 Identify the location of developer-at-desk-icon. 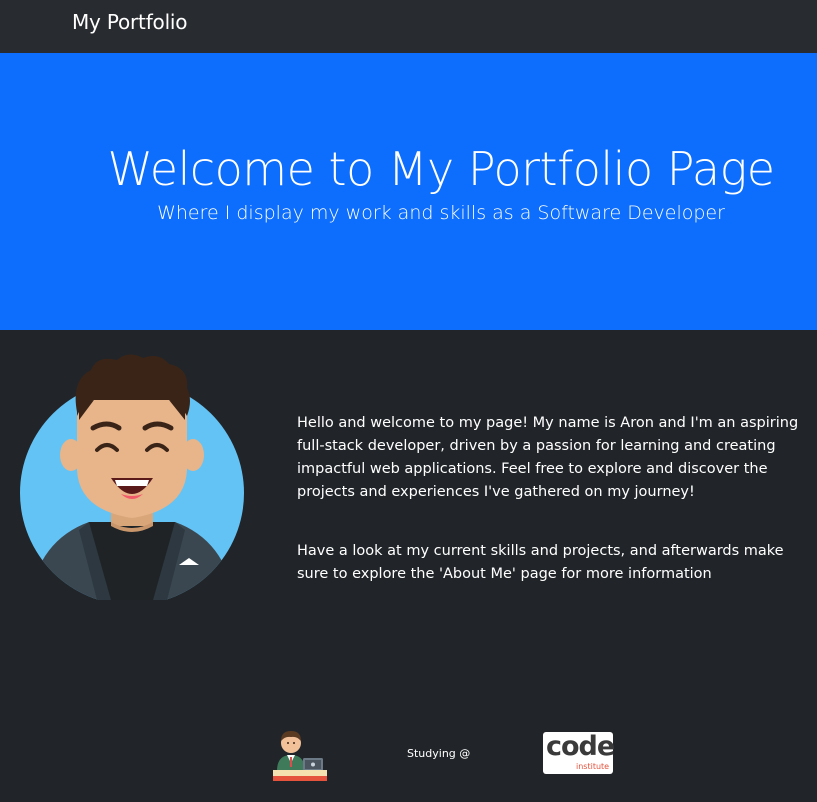
(300, 756).